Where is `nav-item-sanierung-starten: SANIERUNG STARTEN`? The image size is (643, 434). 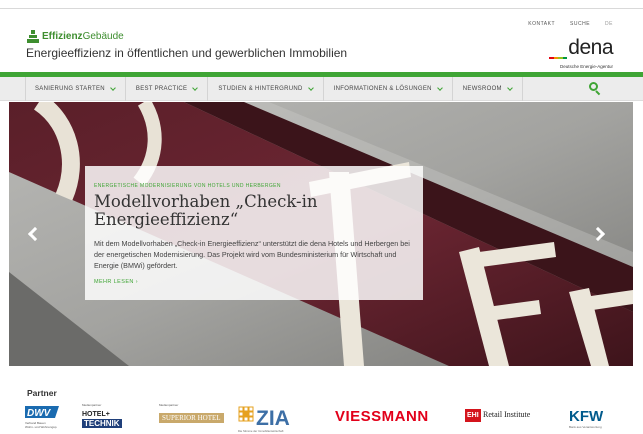
nav-item-sanierung-starten: SANIERUNG STARTEN is located at coordinates (75, 89).